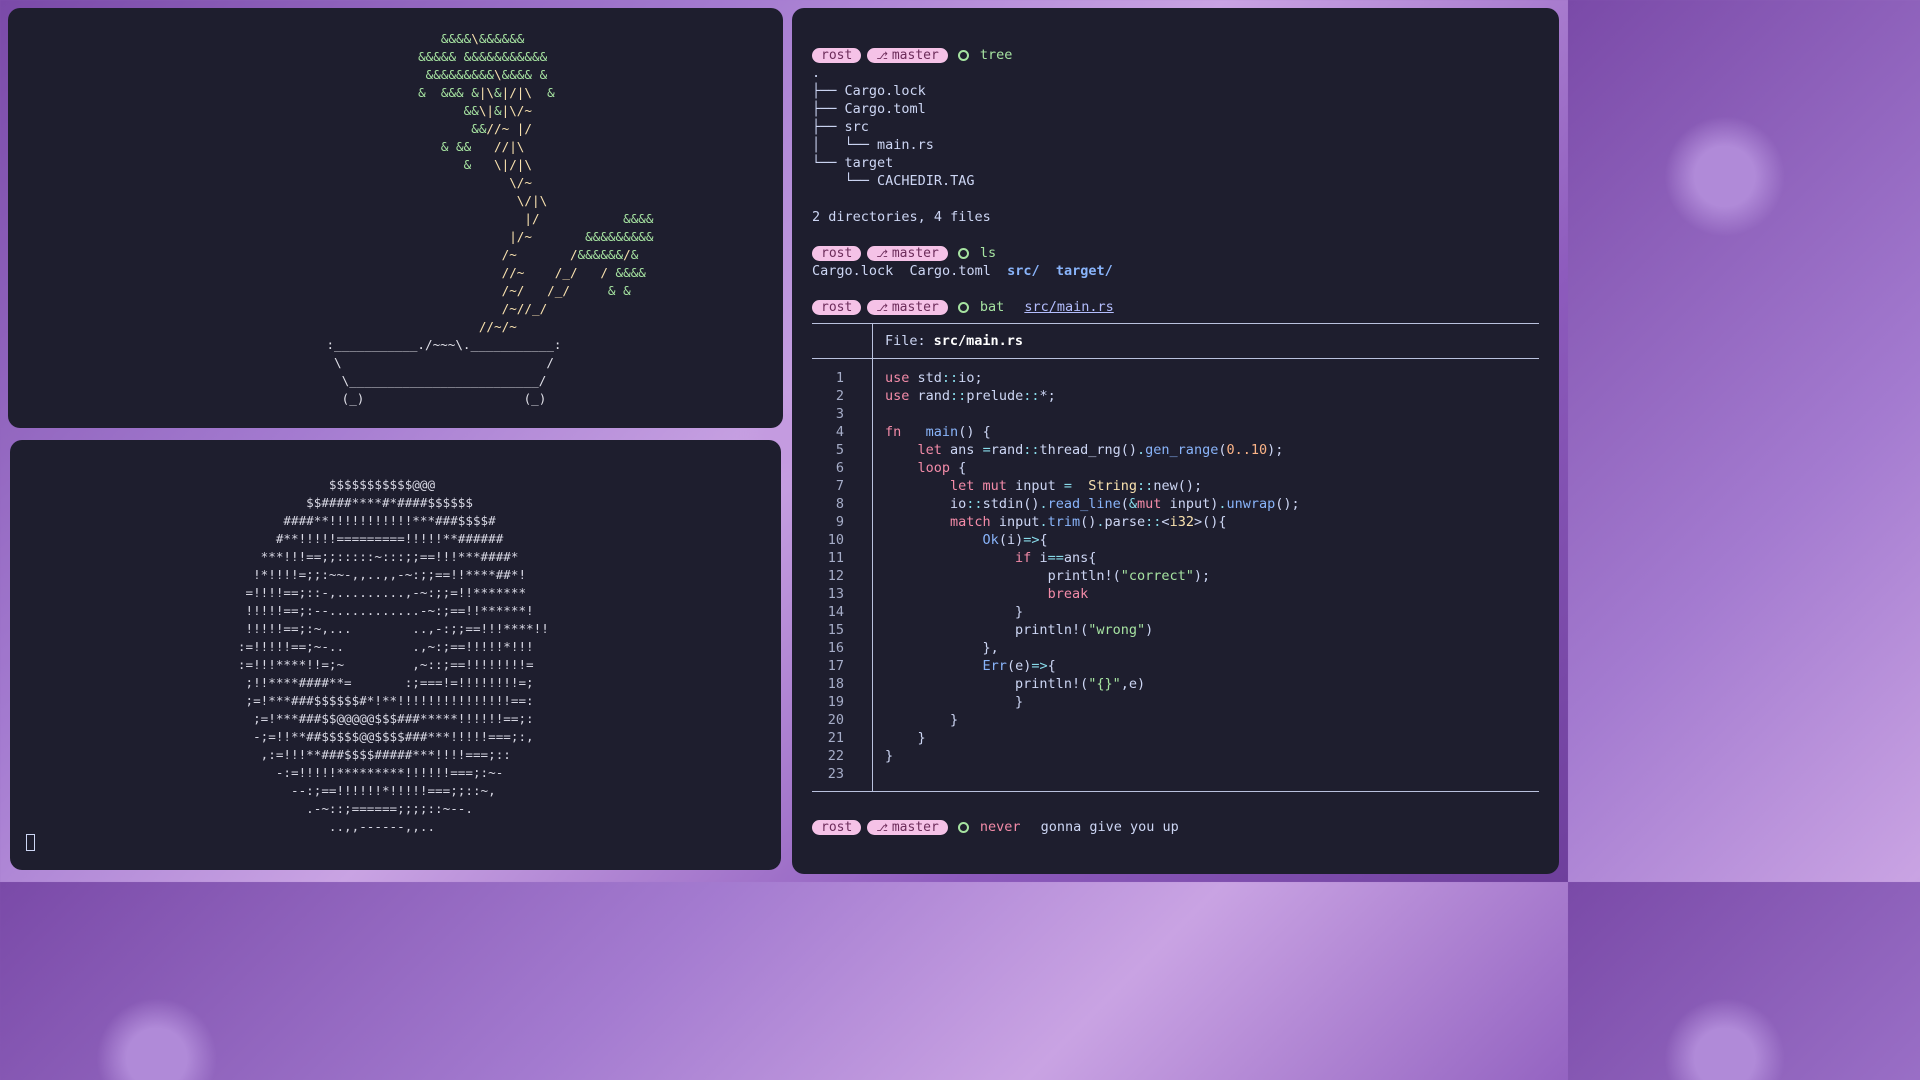 Image resolution: width=1920 pixels, height=1080 pixels. Describe the element at coordinates (277, 398) in the screenshot. I see `bonsai-line: (_) (_)` at that location.